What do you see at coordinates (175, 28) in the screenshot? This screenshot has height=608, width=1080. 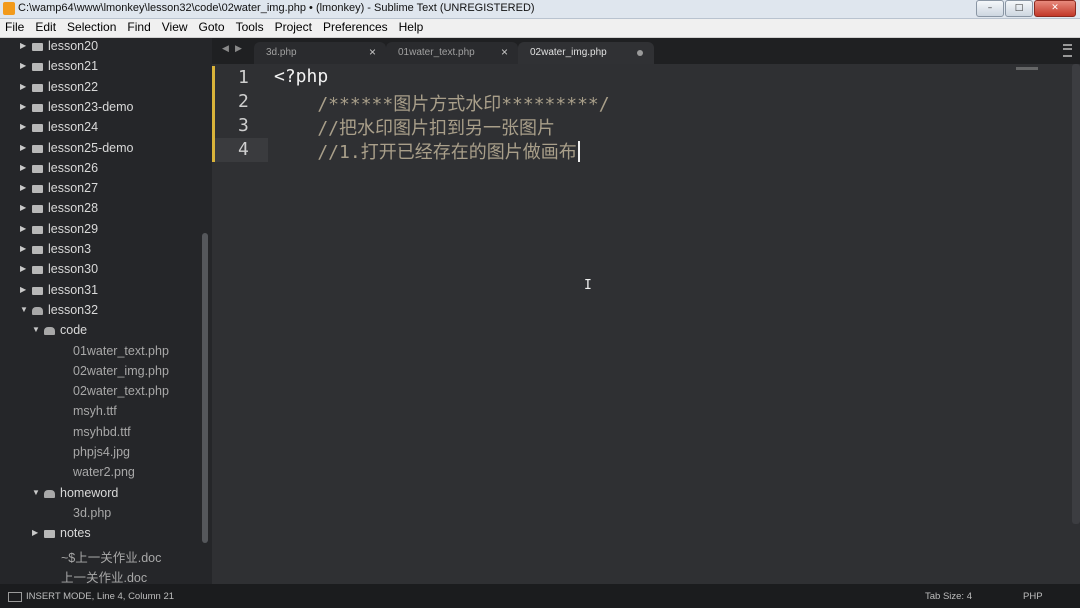 I see `menu-view: View` at bounding box center [175, 28].